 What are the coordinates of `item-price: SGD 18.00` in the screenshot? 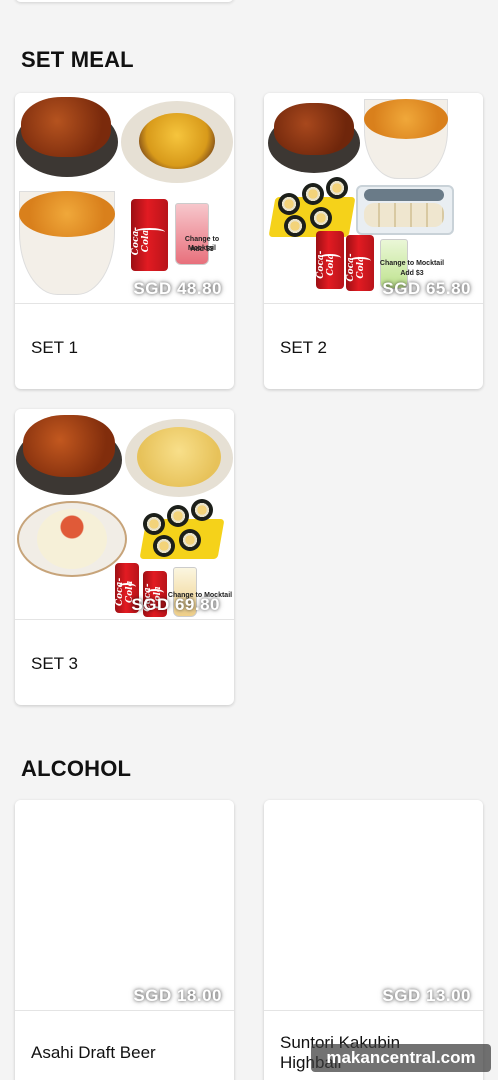 It's located at (177, 995).